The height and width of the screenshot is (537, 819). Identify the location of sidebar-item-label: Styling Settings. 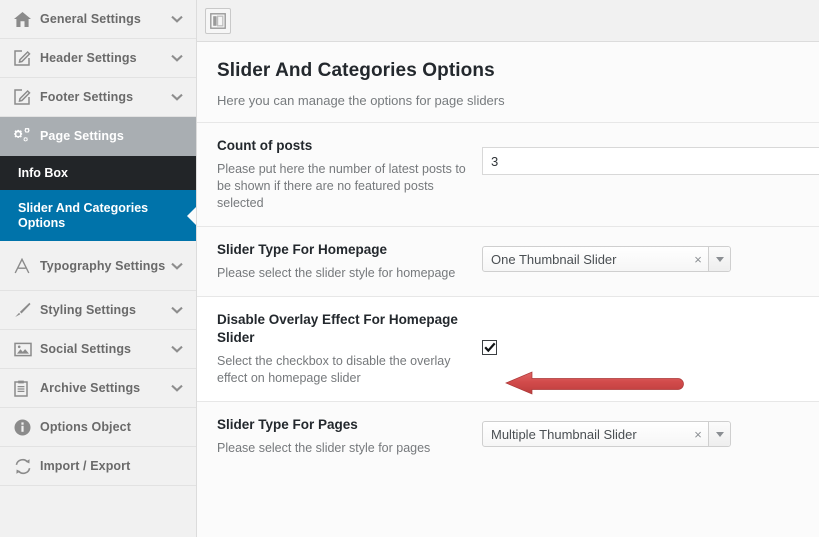
(88, 310).